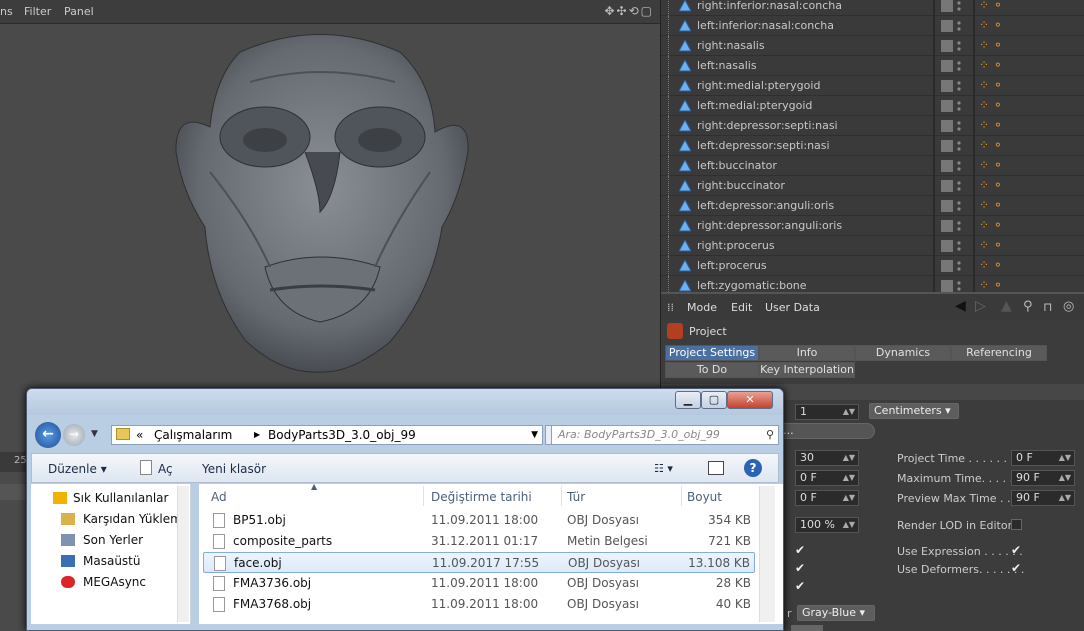 The height and width of the screenshot is (631, 1084). I want to click on menu-edit: Edit, so click(741, 307).